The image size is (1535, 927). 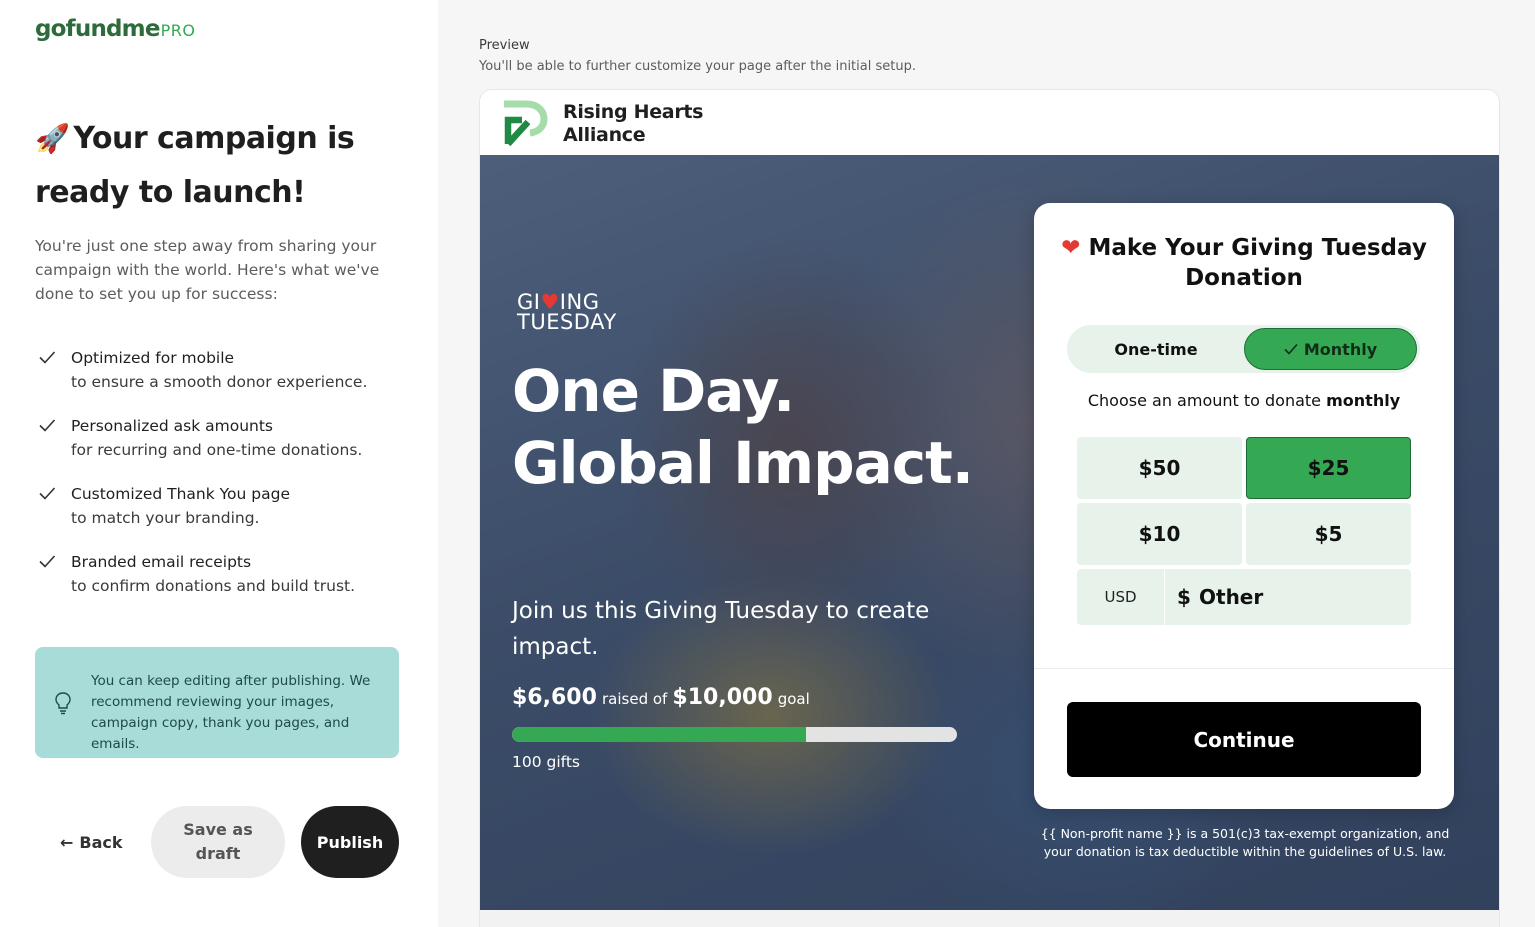 What do you see at coordinates (97, 29) in the screenshot?
I see `logo-text: gofundme` at bounding box center [97, 29].